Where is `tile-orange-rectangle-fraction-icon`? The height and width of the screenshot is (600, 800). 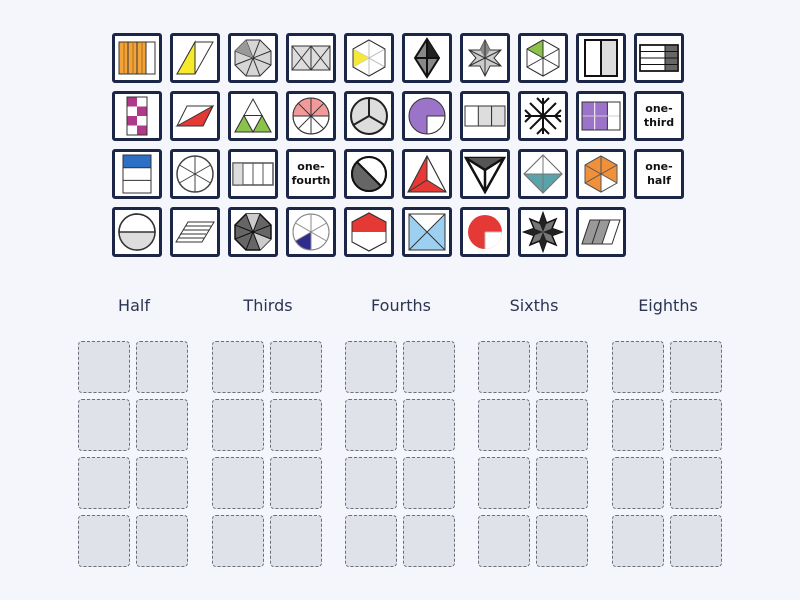
tile-orange-rectangle-fraction-icon is located at coordinates (137, 58).